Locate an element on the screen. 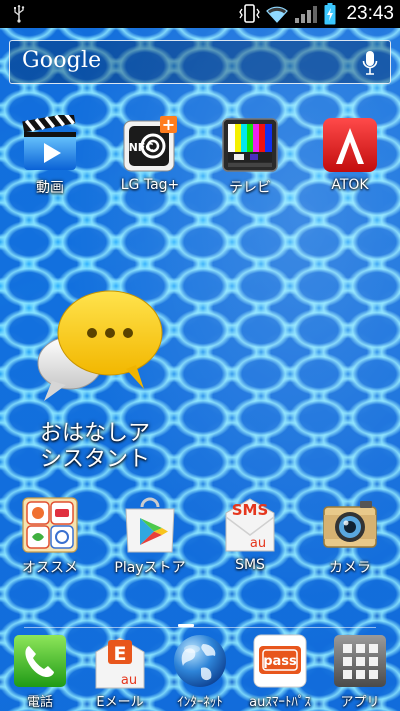  mic-icon is located at coordinates (370, 63).